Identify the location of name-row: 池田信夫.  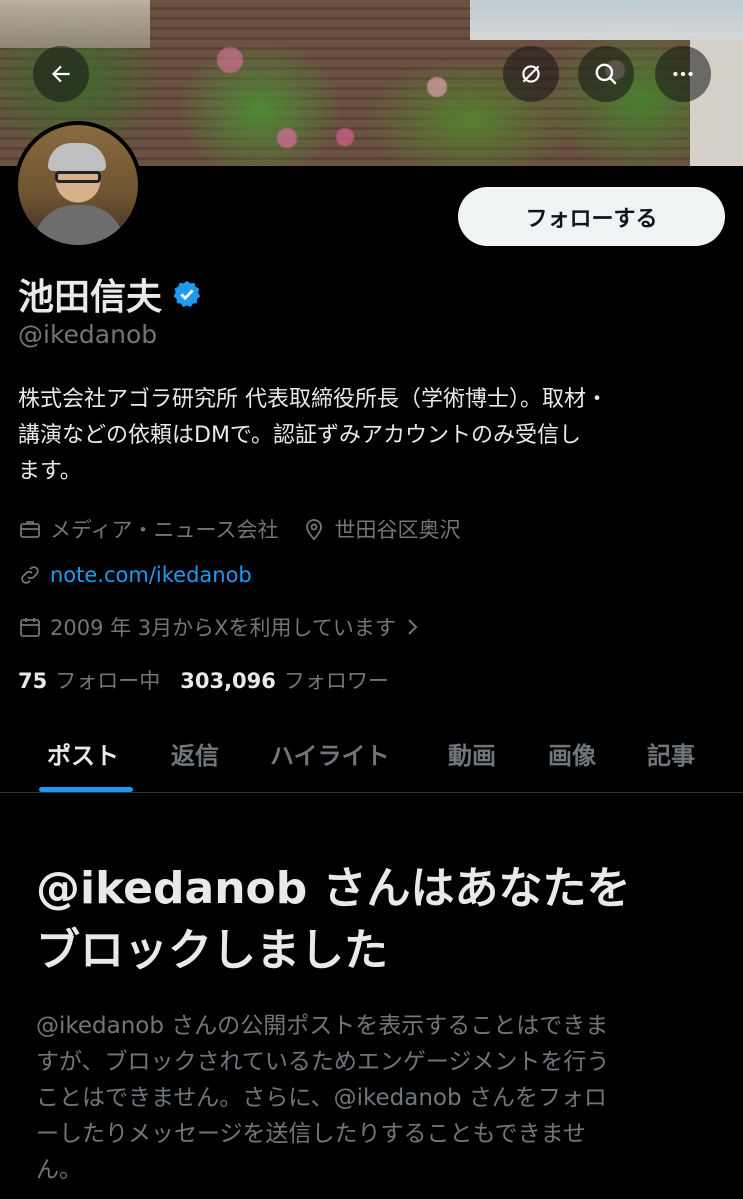
(110, 294).